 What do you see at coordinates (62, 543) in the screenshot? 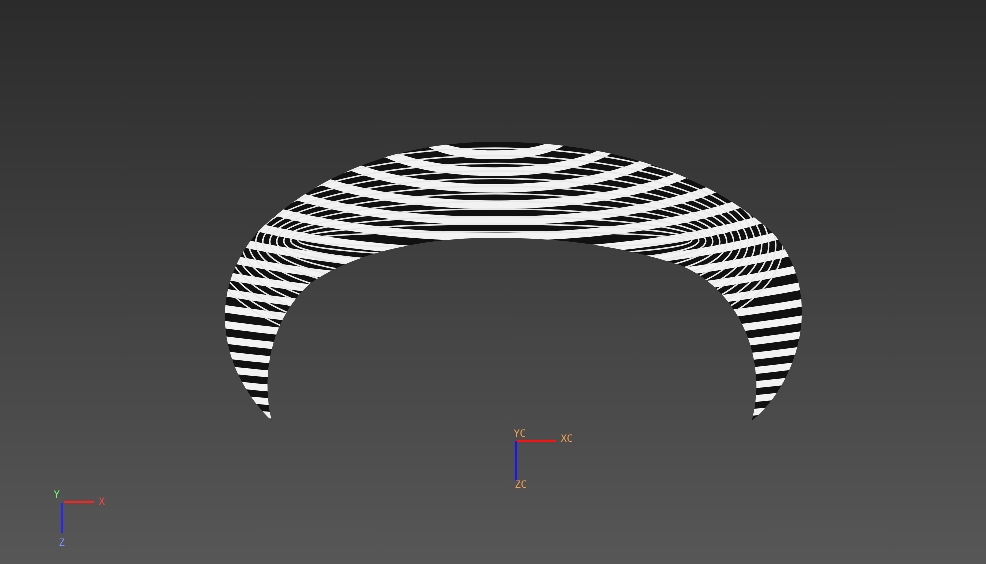
I see `axis-label: Z` at bounding box center [62, 543].